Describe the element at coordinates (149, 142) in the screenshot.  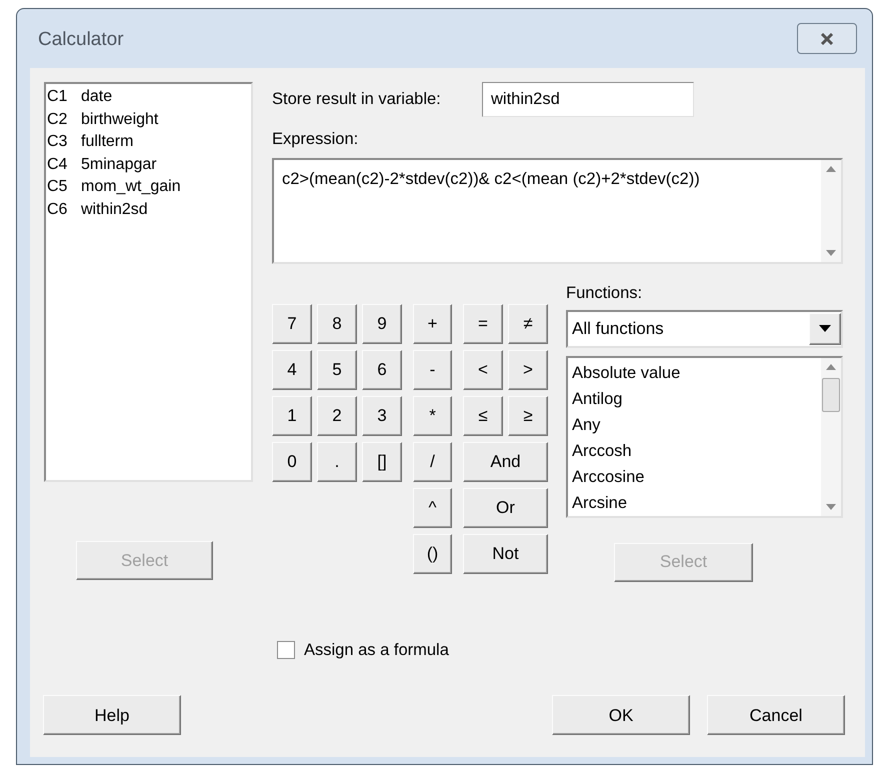
I see `column-item: C3 fullterm` at that location.